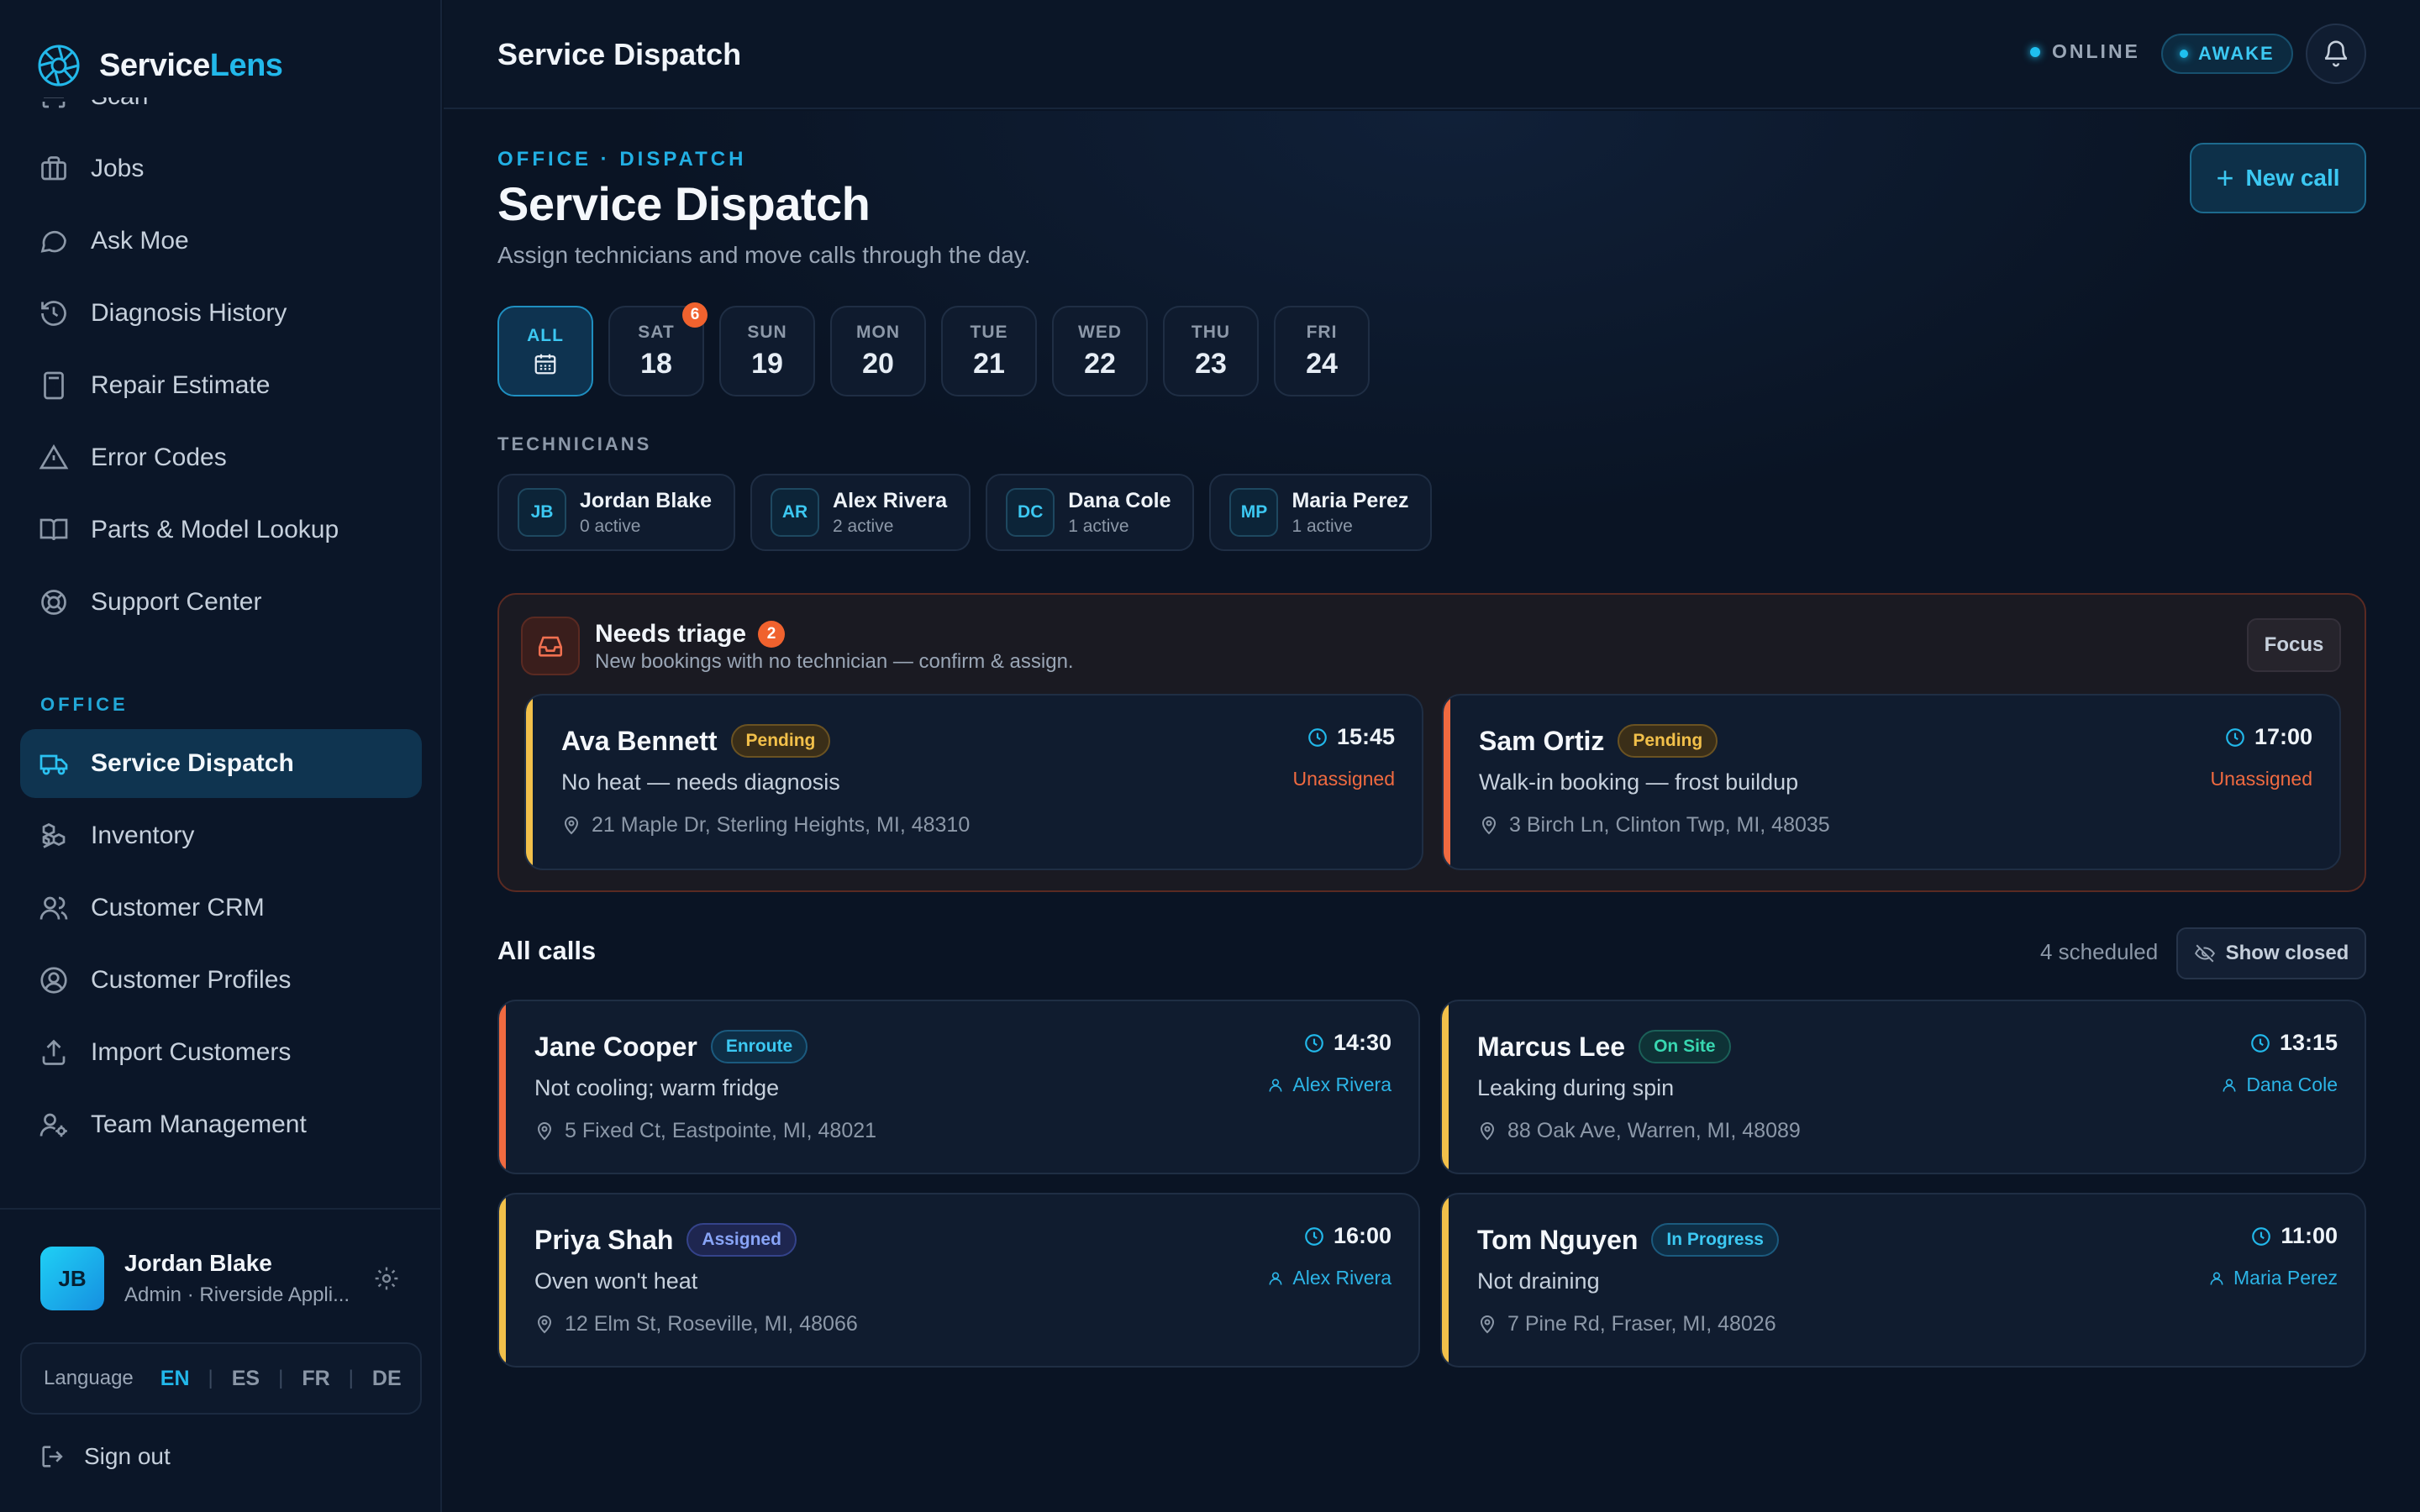 This screenshot has width=2420, height=1512. What do you see at coordinates (878, 363) in the screenshot?
I see `day-chip-number: 20` at bounding box center [878, 363].